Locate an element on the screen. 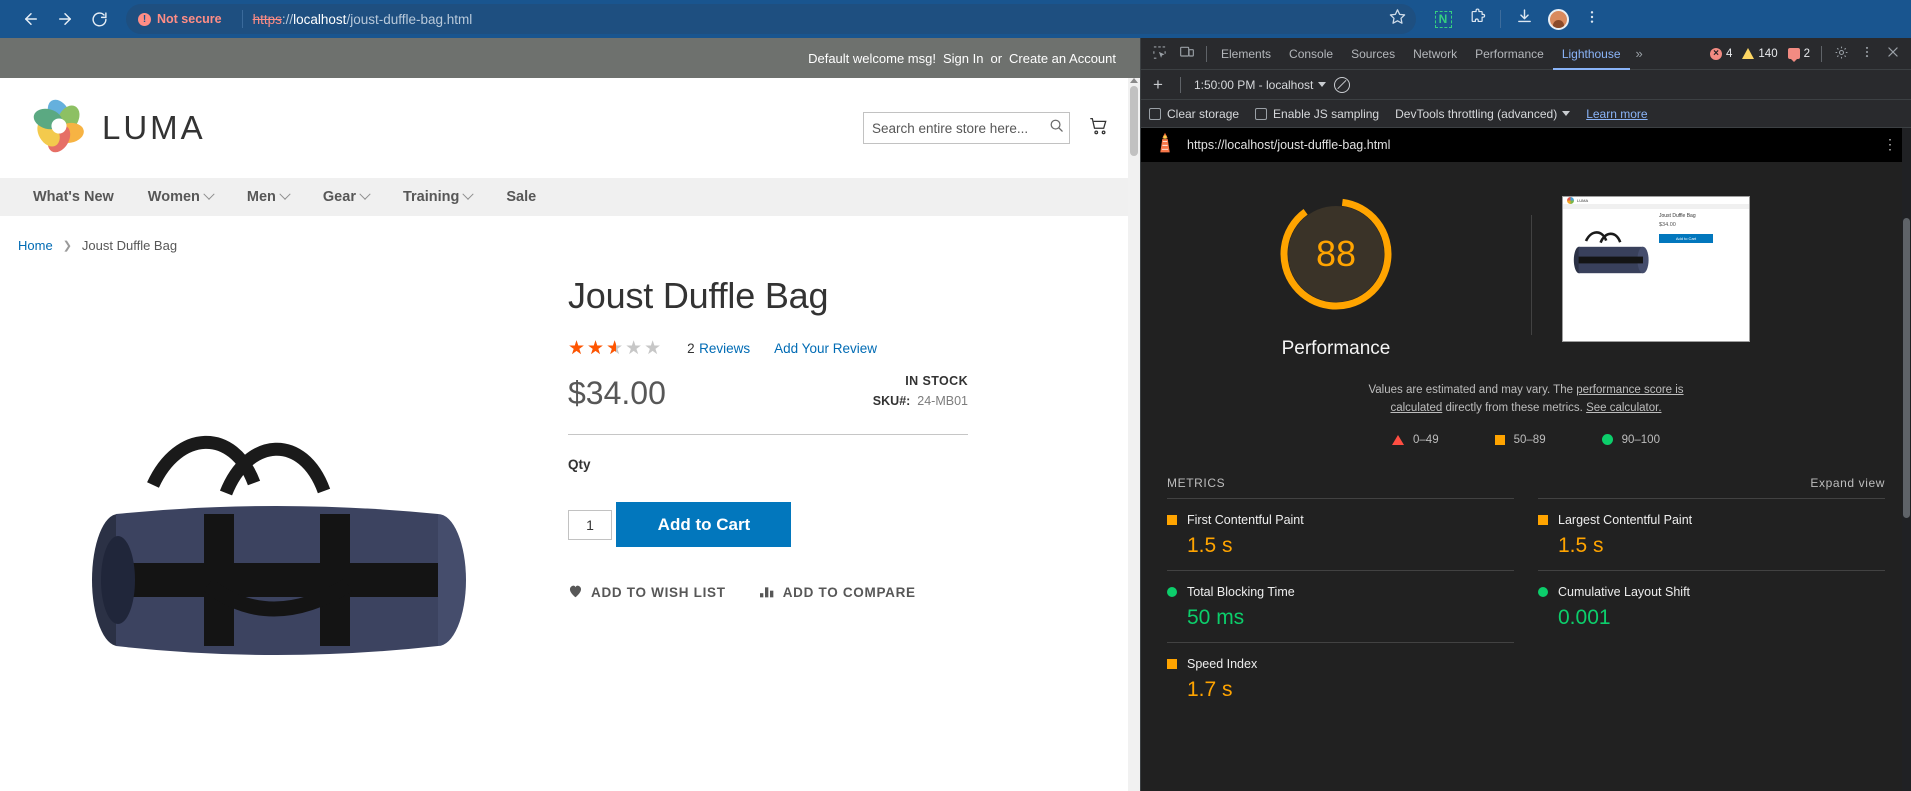 The image size is (1911, 791). metric-first-contentful-paint: First Contentful Paint 1.5 s is located at coordinates (1340, 533).